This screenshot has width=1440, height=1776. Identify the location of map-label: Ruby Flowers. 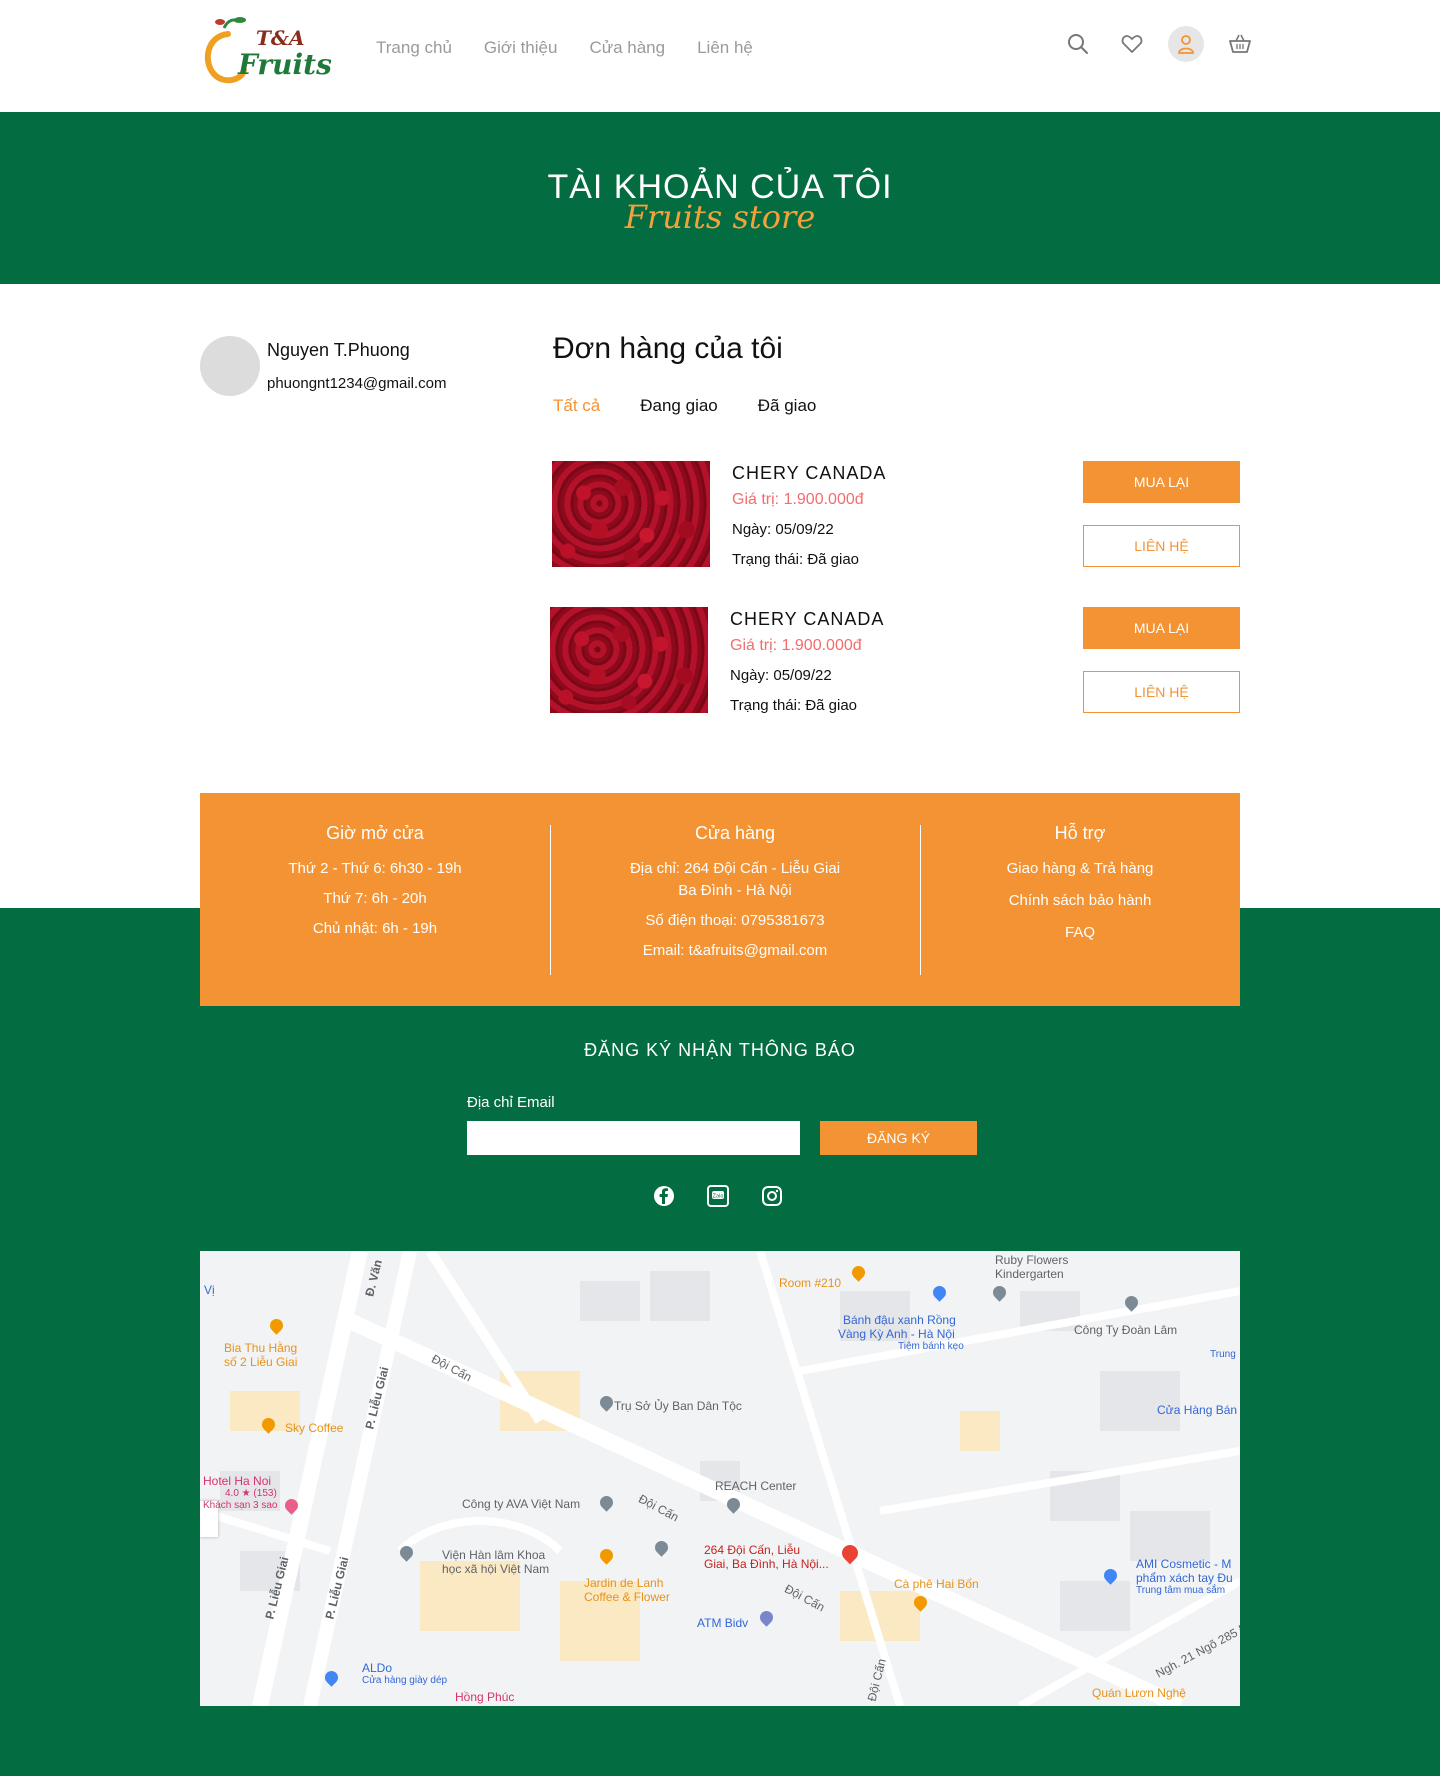
(1032, 1260).